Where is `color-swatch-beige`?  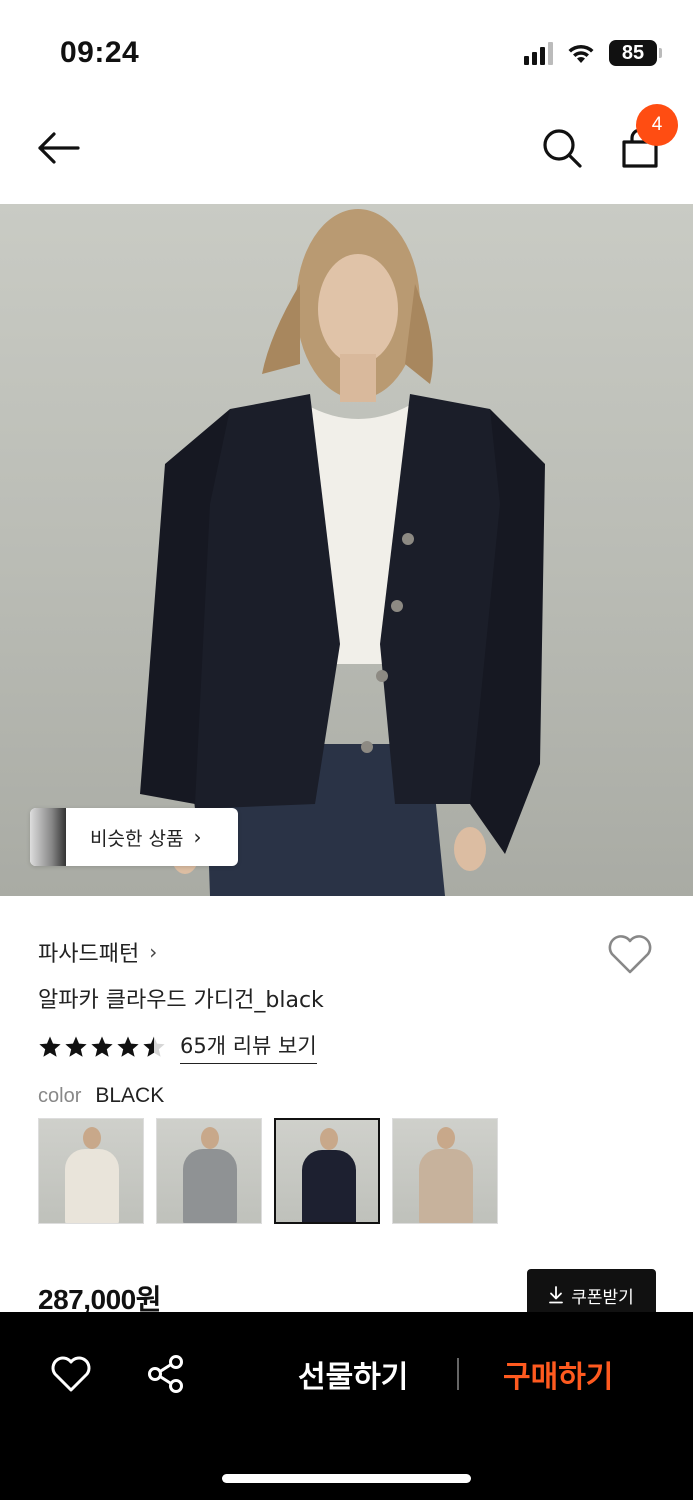 color-swatch-beige is located at coordinates (445, 1171).